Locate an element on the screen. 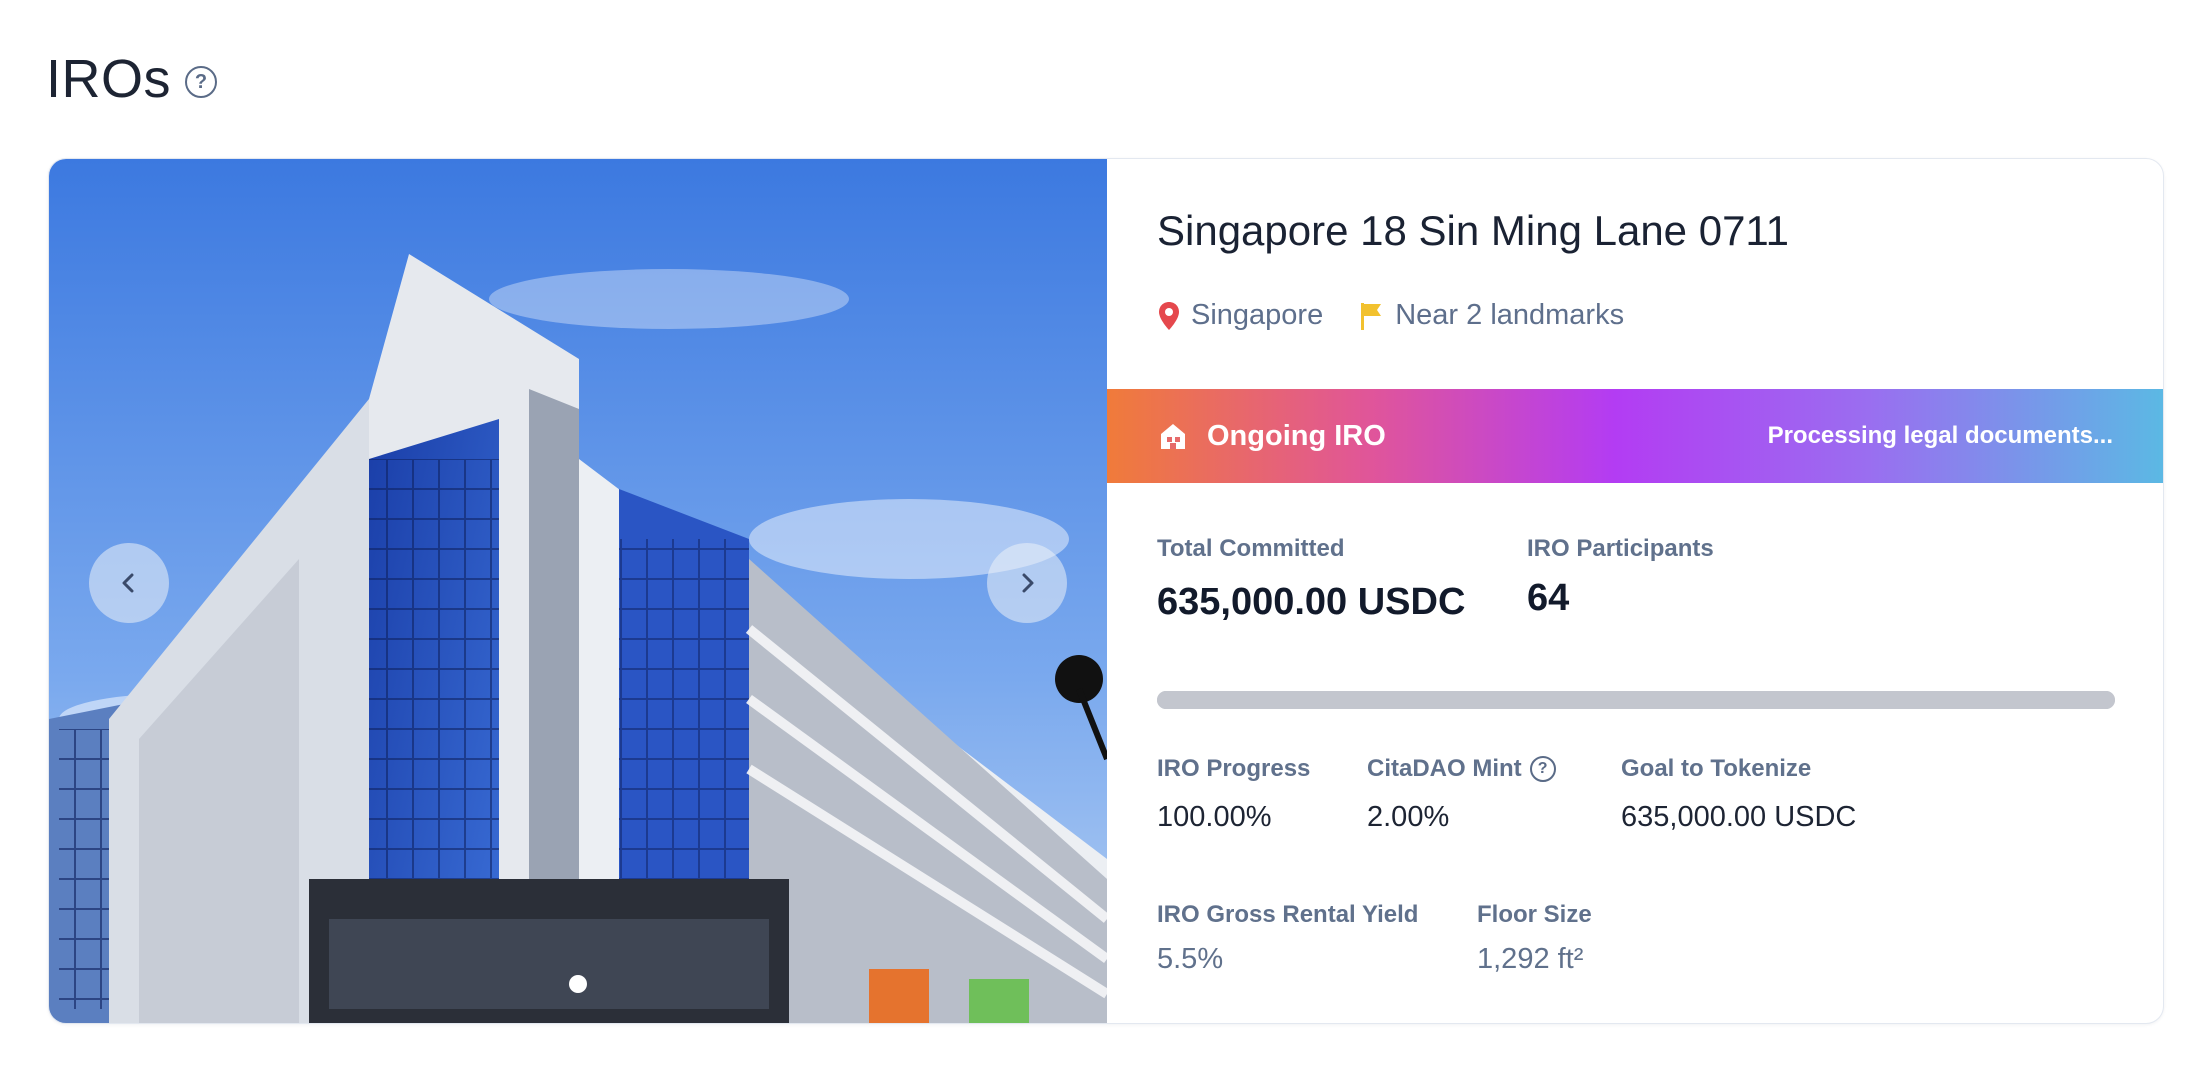 The image size is (2204, 1084). citadao-mint-value: 2.00% is located at coordinates (1408, 817).